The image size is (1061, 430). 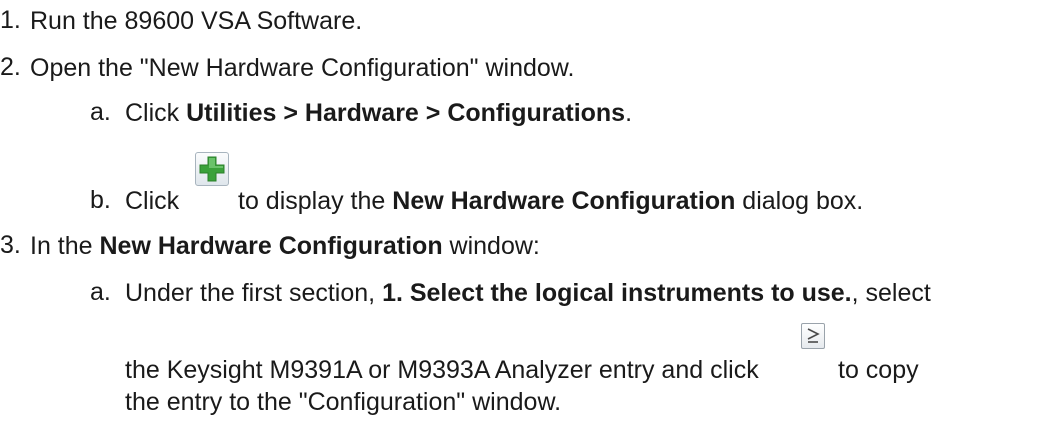 What do you see at coordinates (406, 113) in the screenshot?
I see `step-2a-menu-path: Utilities > Hardware > Configurations` at bounding box center [406, 113].